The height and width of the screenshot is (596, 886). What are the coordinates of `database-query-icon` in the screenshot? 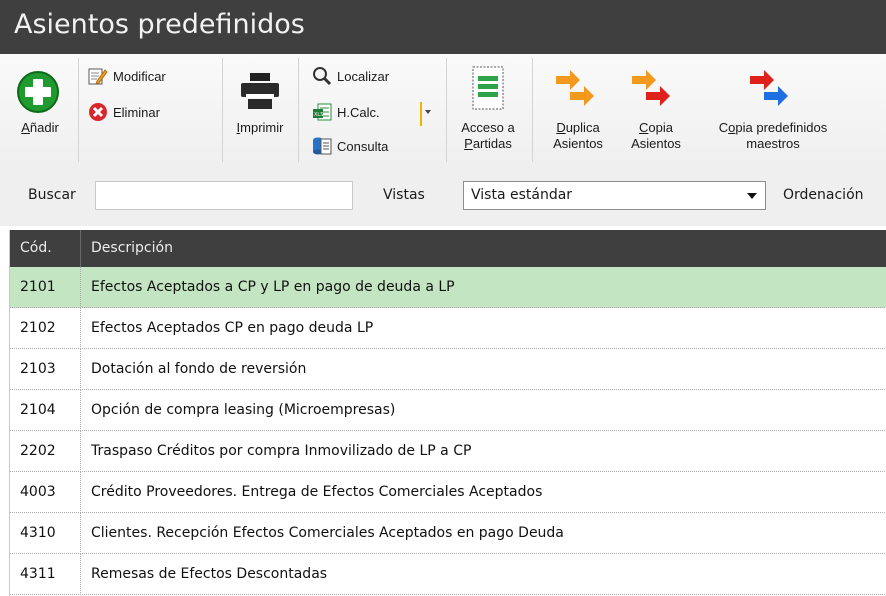 It's located at (322, 146).